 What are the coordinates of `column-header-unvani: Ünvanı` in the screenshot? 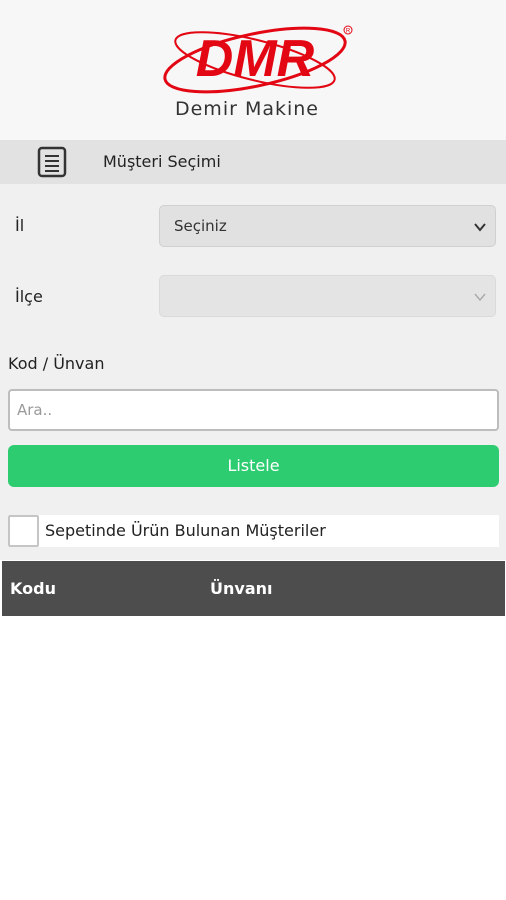 It's located at (241, 588).